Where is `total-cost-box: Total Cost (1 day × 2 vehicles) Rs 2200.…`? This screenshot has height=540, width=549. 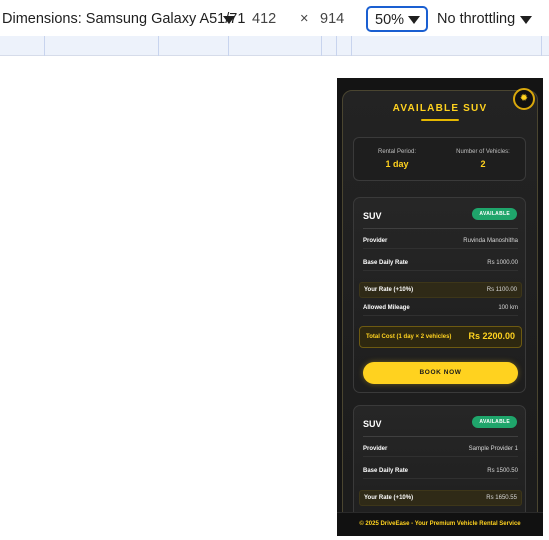 total-cost-box: Total Cost (1 day × 2 vehicles) Rs 2200.… is located at coordinates (440, 337).